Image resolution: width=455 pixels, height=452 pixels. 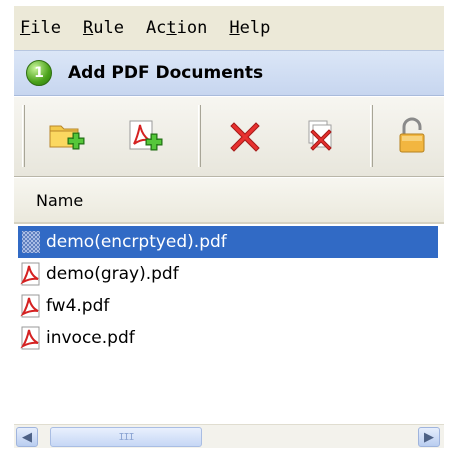 What do you see at coordinates (103, 28) in the screenshot?
I see `menu-rule: Rule` at bounding box center [103, 28].